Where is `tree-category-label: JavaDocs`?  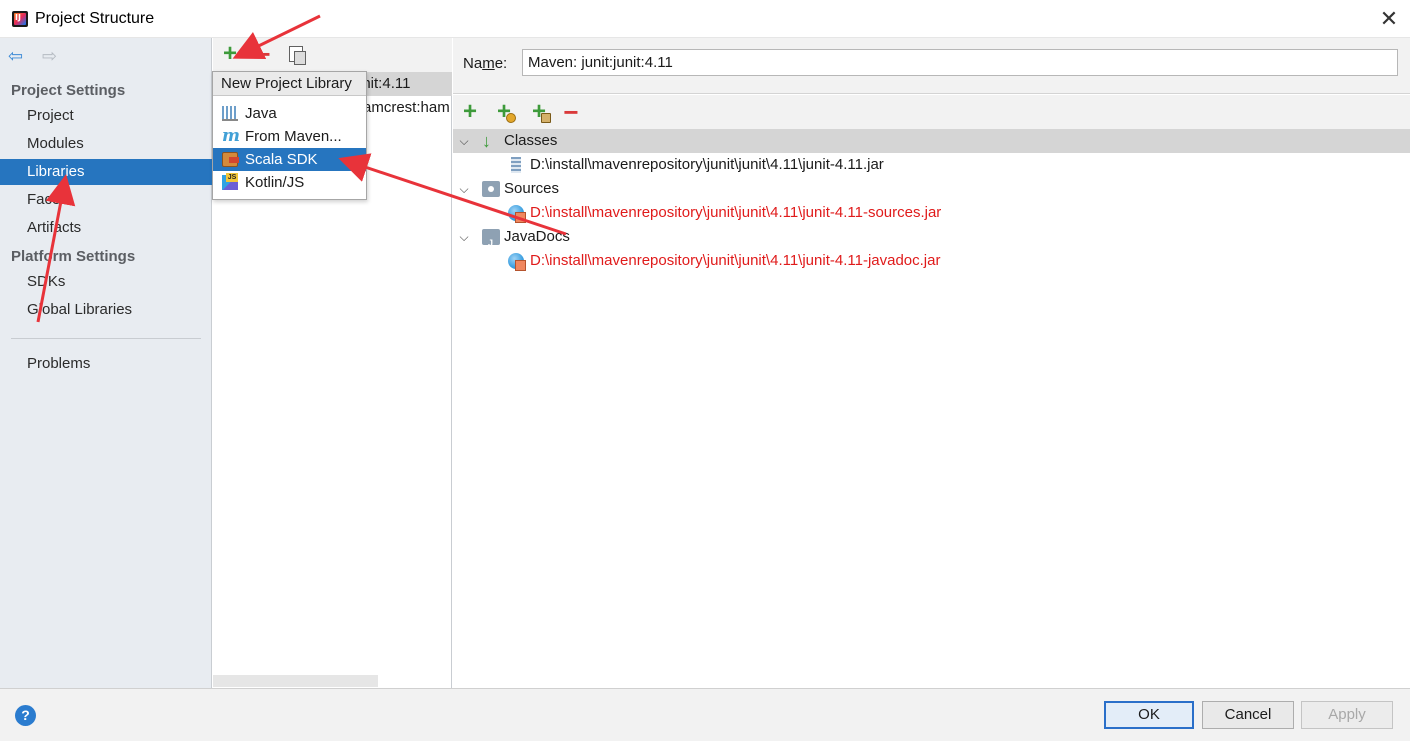
tree-category-label: JavaDocs is located at coordinates (537, 236).